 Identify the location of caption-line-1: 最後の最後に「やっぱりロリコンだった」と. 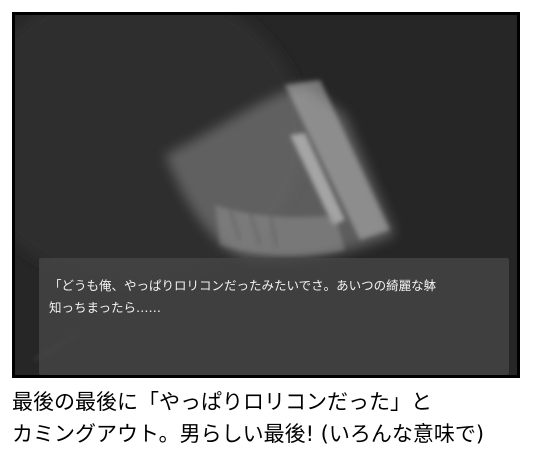
(222, 402).